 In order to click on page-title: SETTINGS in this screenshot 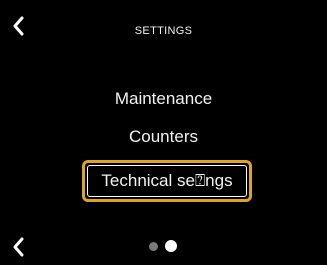, I will do `click(163, 31)`.